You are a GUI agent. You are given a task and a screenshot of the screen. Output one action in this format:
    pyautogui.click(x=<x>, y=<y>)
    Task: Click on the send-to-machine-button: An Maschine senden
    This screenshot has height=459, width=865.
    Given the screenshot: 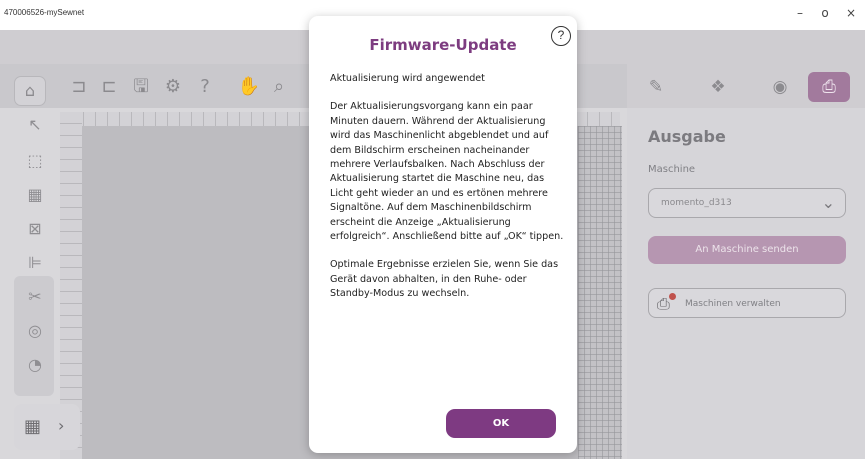 What is the action you would take?
    pyautogui.click(x=747, y=250)
    